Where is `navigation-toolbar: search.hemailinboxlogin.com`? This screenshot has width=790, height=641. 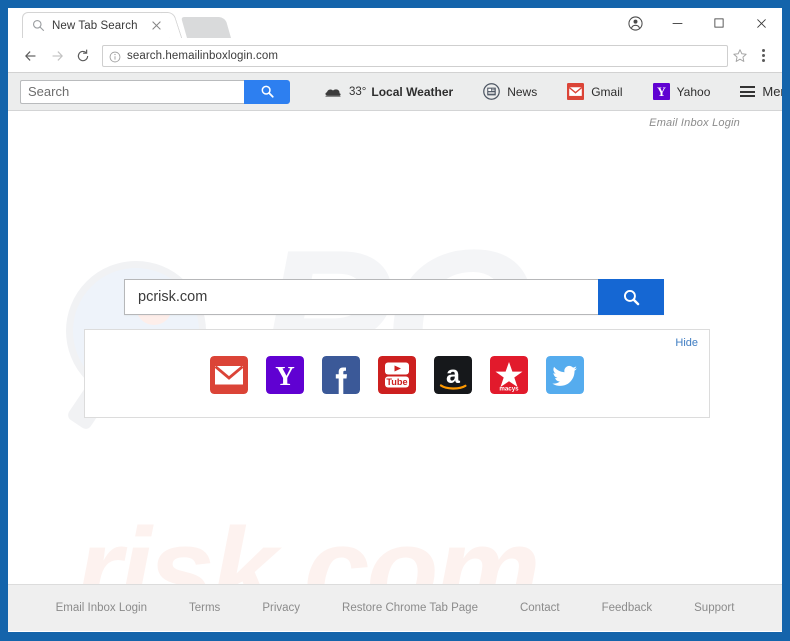
navigation-toolbar: search.hemailinboxlogin.com is located at coordinates (395, 56).